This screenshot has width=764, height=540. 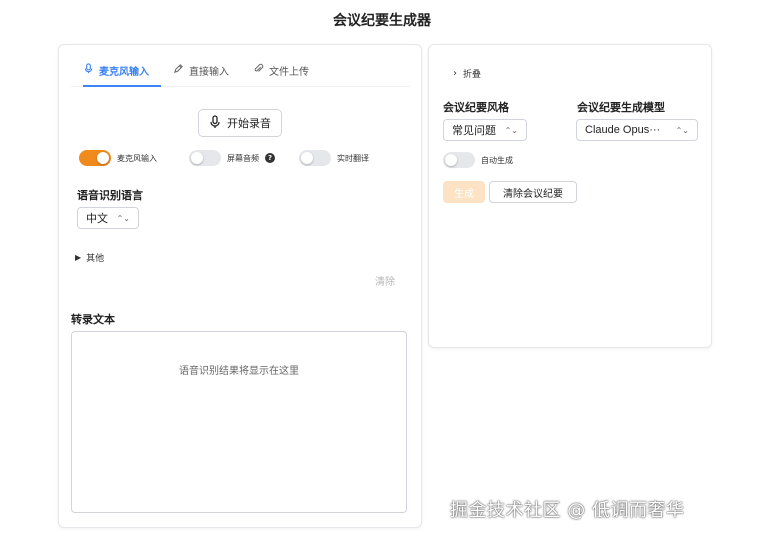 I want to click on tab-direct-input: 直接输入, so click(x=208, y=75).